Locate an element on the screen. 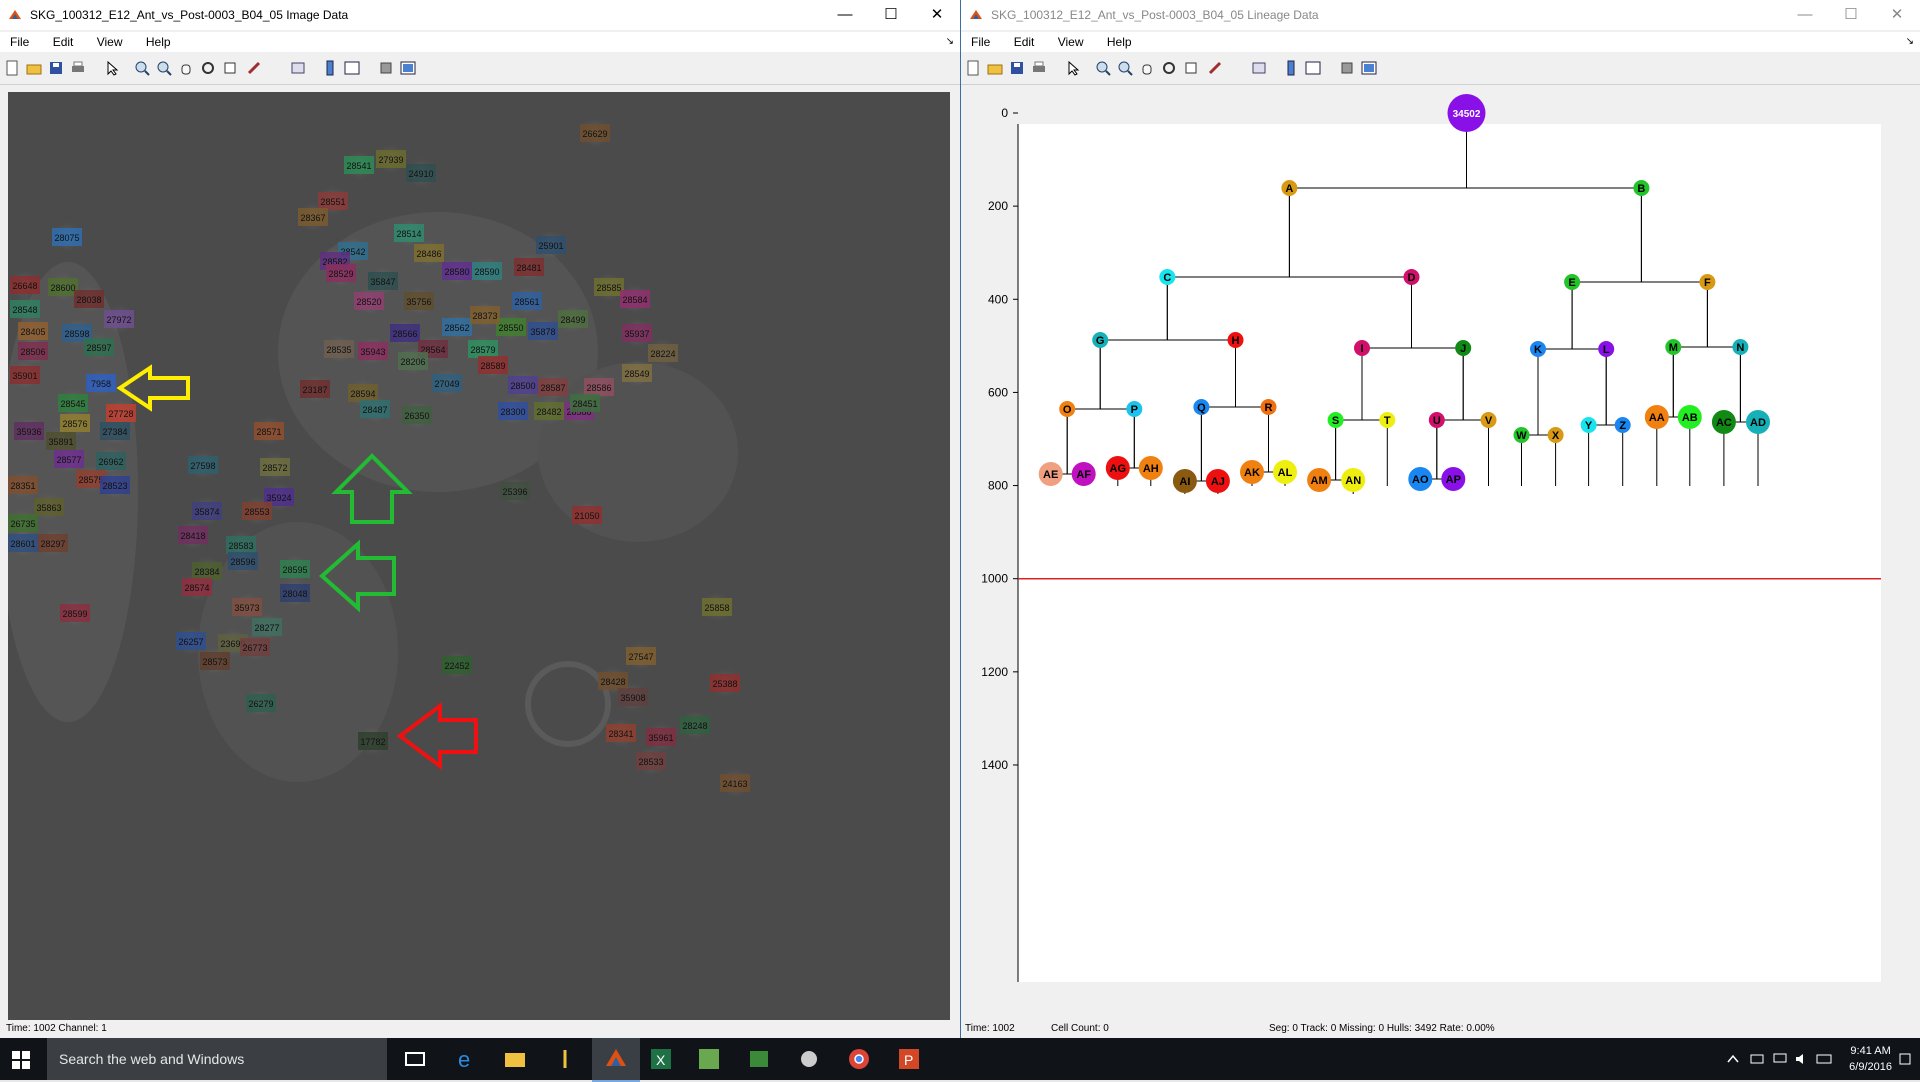 The height and width of the screenshot is (1082, 1920). lineage-node-ah: AH is located at coordinates (1150, 468).